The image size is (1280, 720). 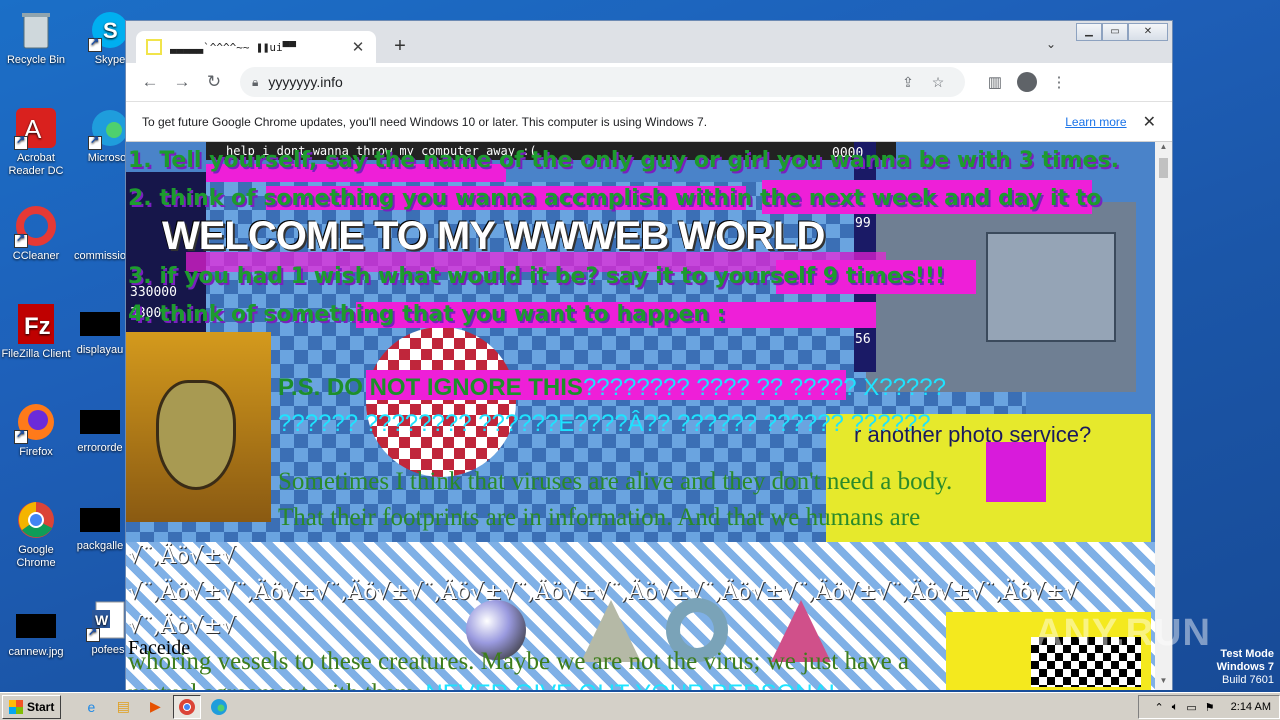 What do you see at coordinates (430, 387) in the screenshot?
I see `ps-warning-lead: P.S. DO NOT IGNORE THIS` at bounding box center [430, 387].